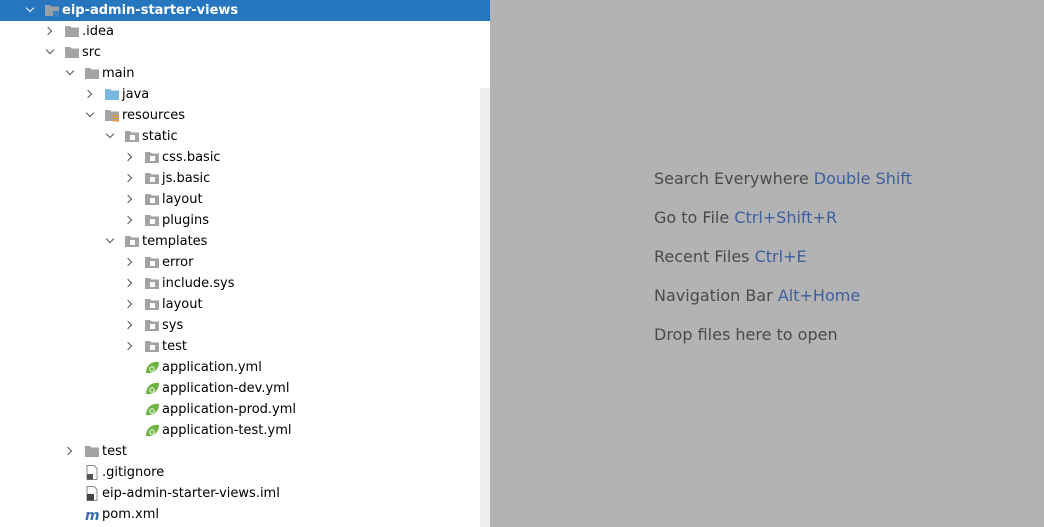 The image size is (1044, 527). Describe the element at coordinates (198, 283) in the screenshot. I see `tree-item-label: include.sys` at that location.